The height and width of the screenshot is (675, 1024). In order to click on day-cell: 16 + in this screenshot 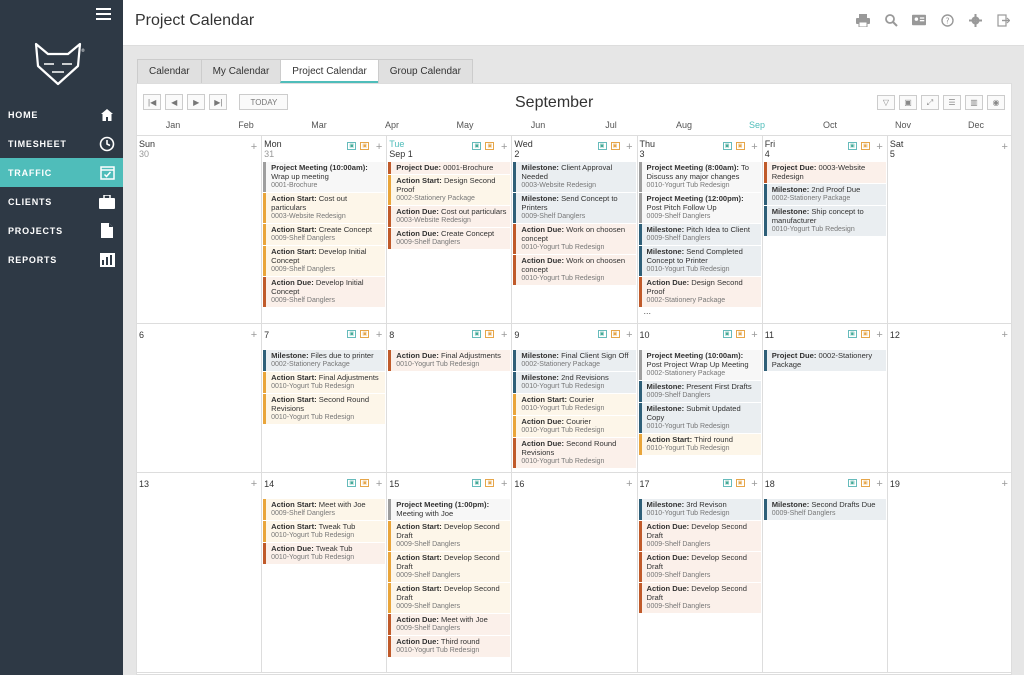, I will do `click(575, 572)`.